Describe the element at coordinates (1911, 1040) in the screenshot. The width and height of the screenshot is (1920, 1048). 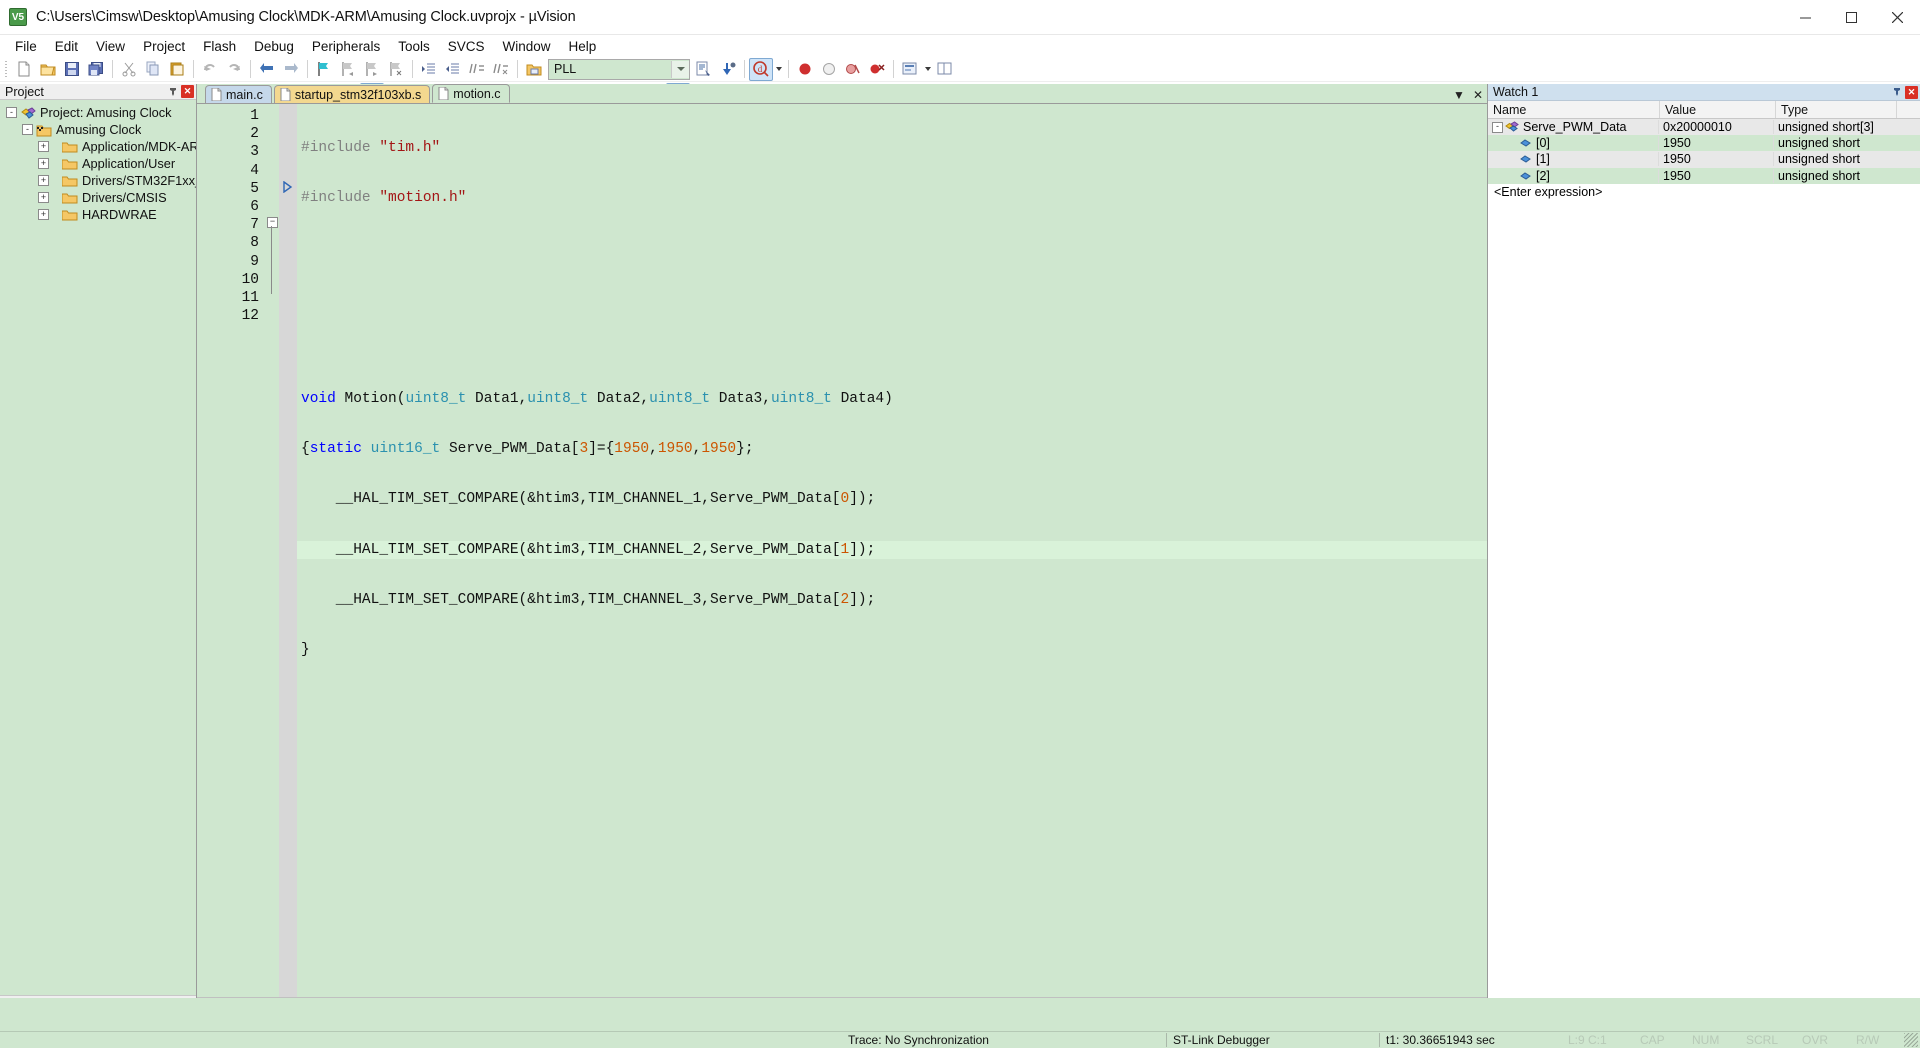
I see `resize-grip-icon` at that location.